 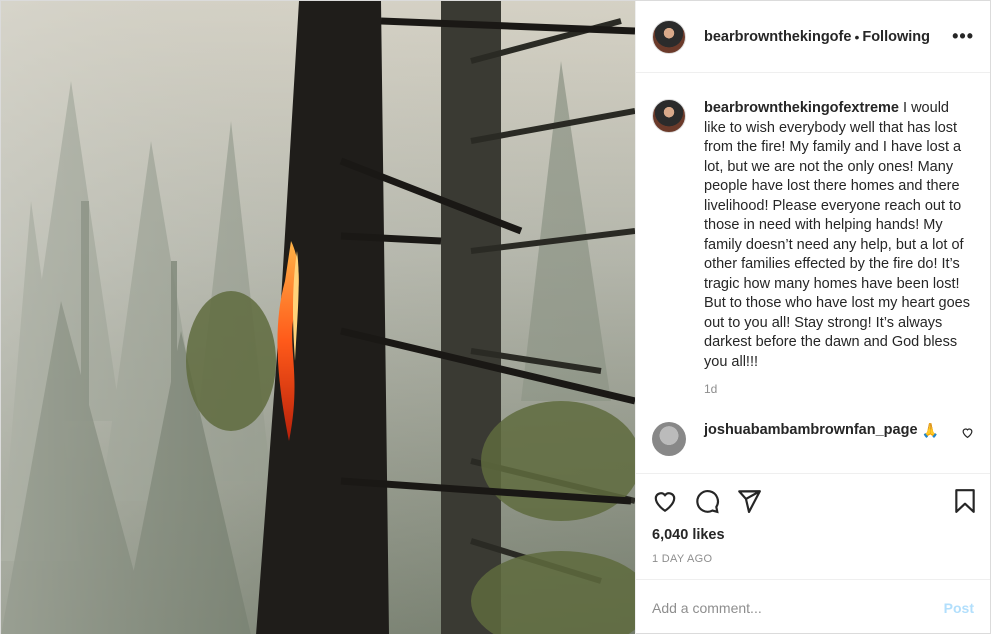 What do you see at coordinates (801, 108) in the screenshot?
I see `caption-username: bearbrownthekingofextreme` at bounding box center [801, 108].